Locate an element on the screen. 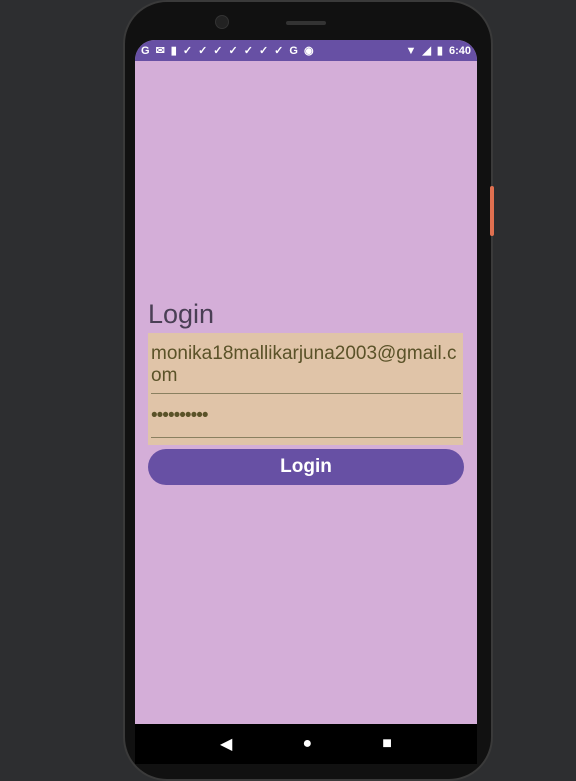  wifi-icon: ▼ is located at coordinates (411, 50).